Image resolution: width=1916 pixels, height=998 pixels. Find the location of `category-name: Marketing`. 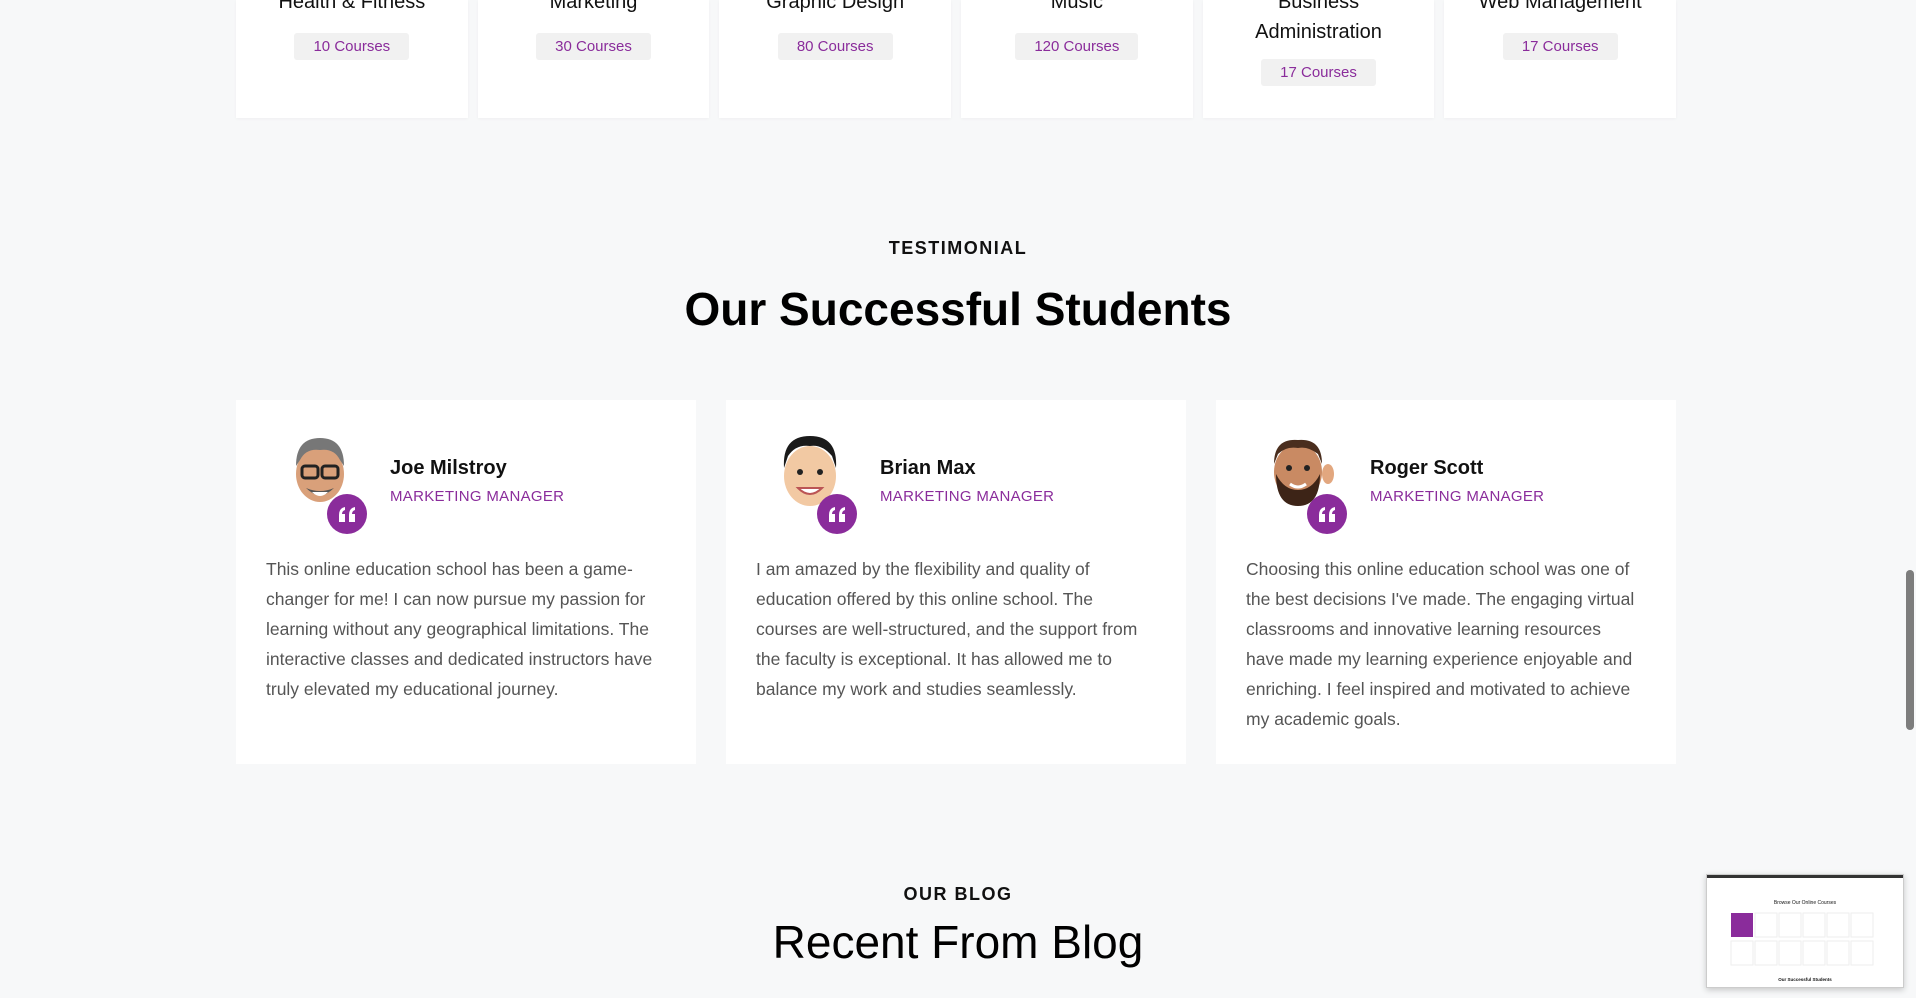

category-name: Marketing is located at coordinates (593, 6).